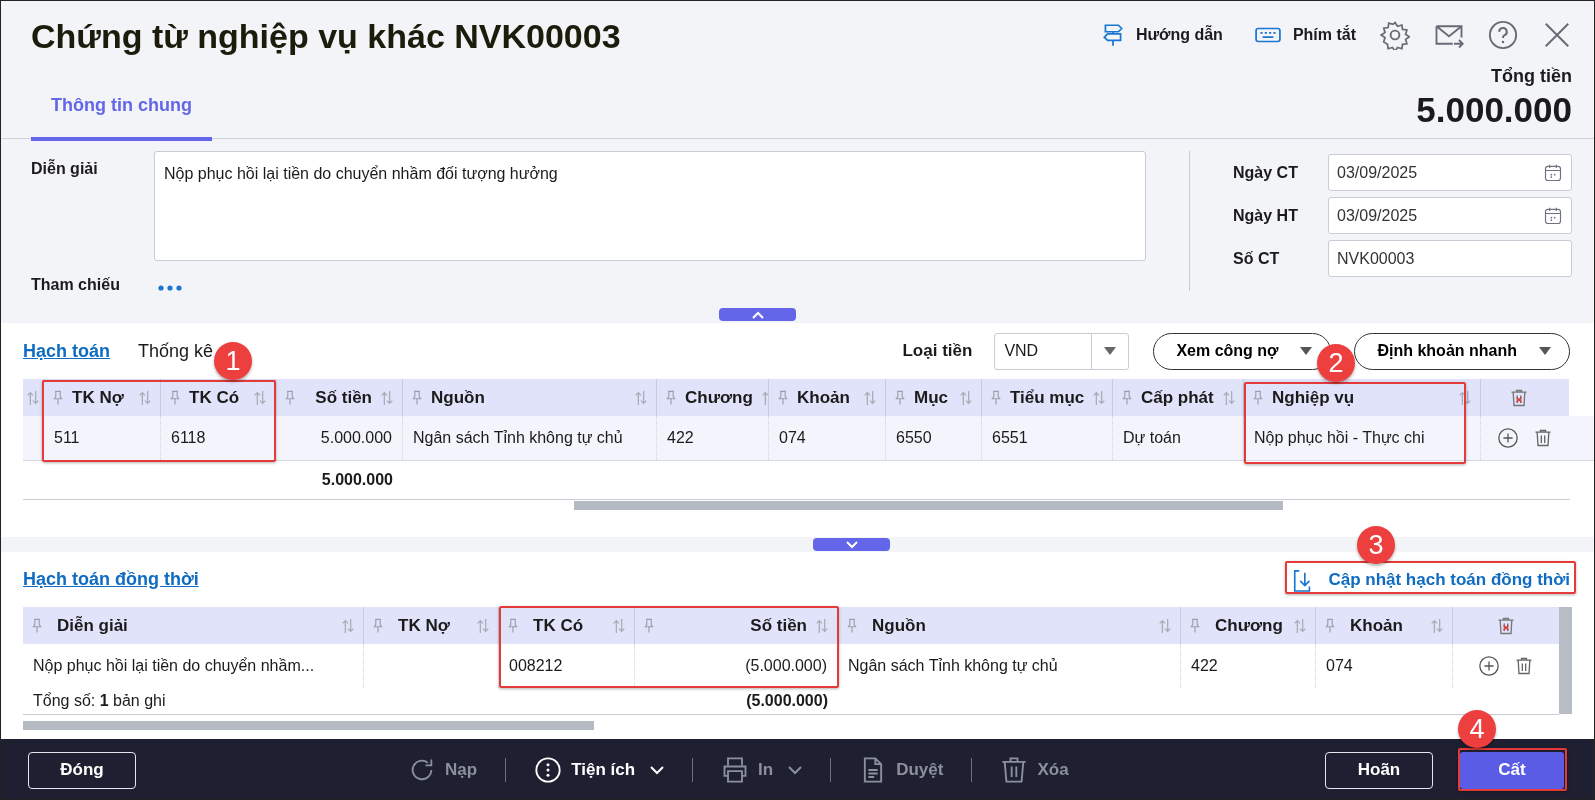 The image size is (1595, 800). I want to click on expand-handle, so click(851, 544).